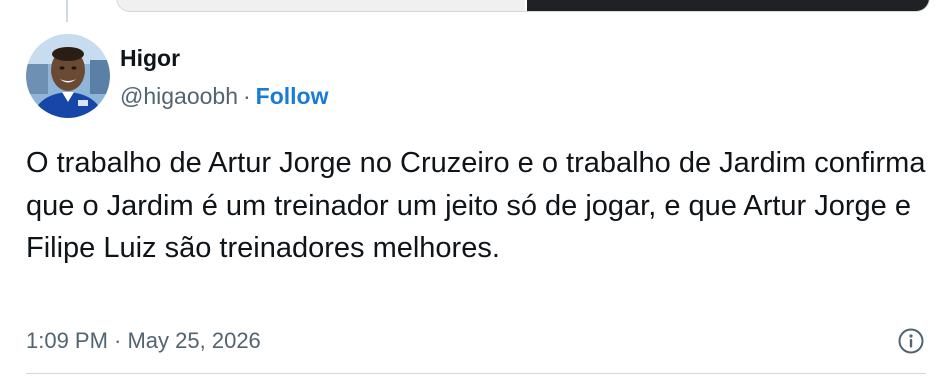 This screenshot has width=950, height=389. What do you see at coordinates (728, 5) in the screenshot?
I see `previous-media-dark-panel` at bounding box center [728, 5].